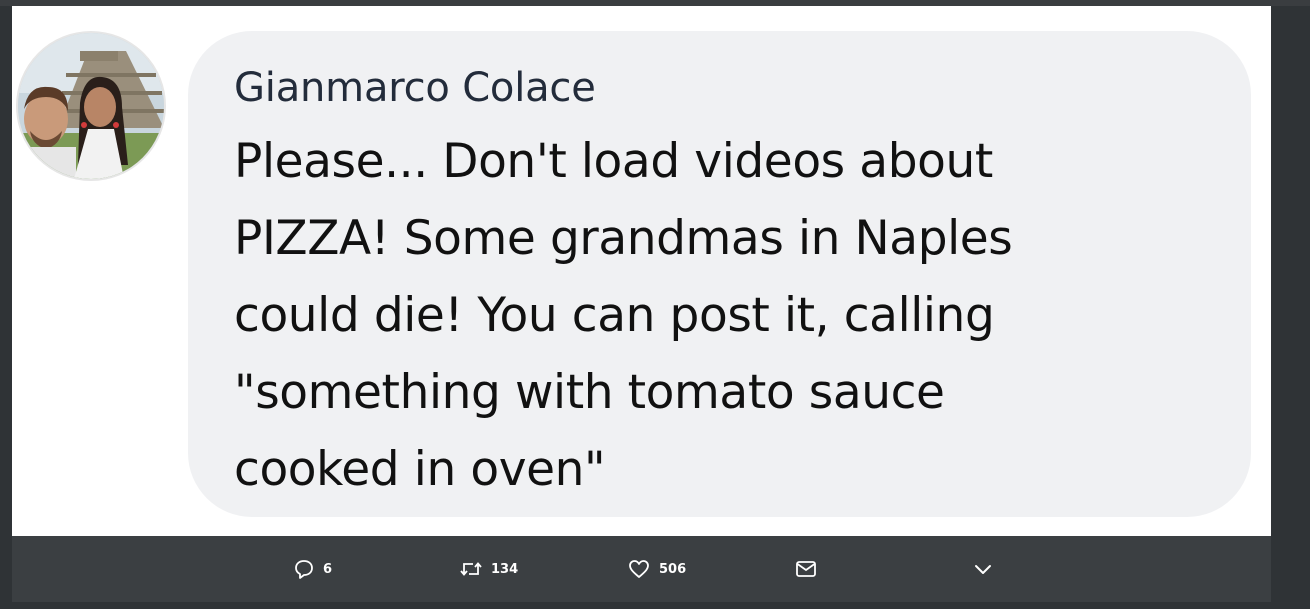 The image size is (1310, 609). Describe the element at coordinates (489, 569) in the screenshot. I see `retweet-button: 134` at that location.